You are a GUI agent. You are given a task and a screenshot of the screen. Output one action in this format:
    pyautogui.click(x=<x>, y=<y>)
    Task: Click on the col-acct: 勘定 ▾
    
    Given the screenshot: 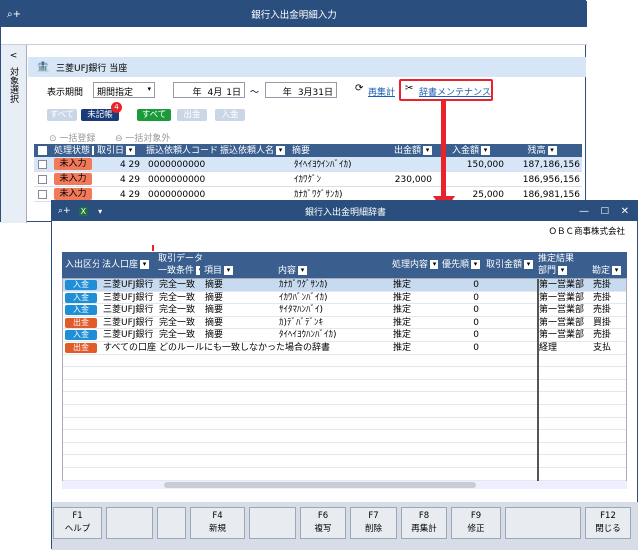 What is the action you would take?
    pyautogui.click(x=609, y=271)
    